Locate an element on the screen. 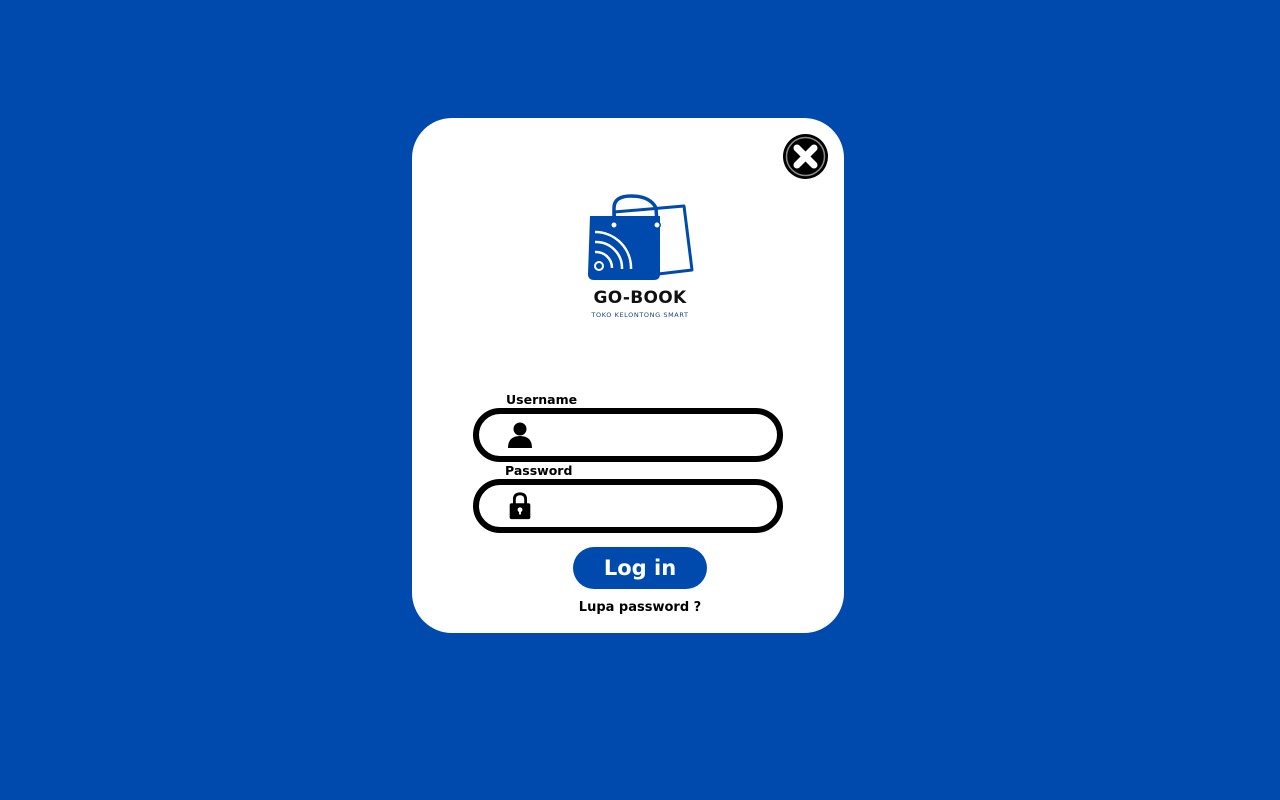  brand-tagline: TOKO KELONTONG SMART is located at coordinates (640, 315).